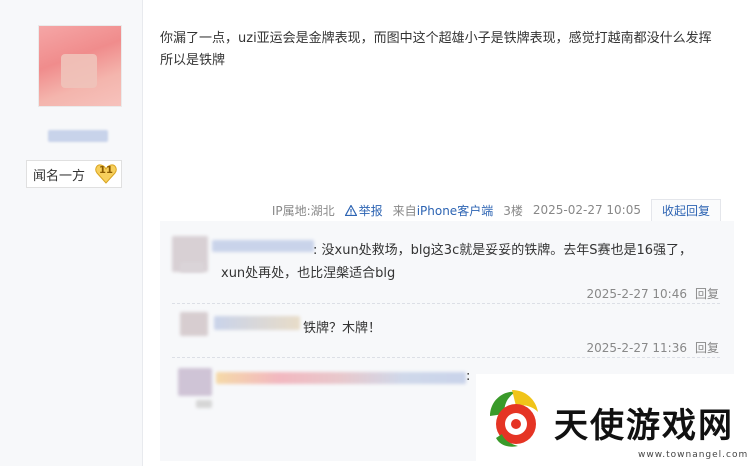 Image resolution: width=747 pixels, height=466 pixels. I want to click on author-username-blurred, so click(78, 136).